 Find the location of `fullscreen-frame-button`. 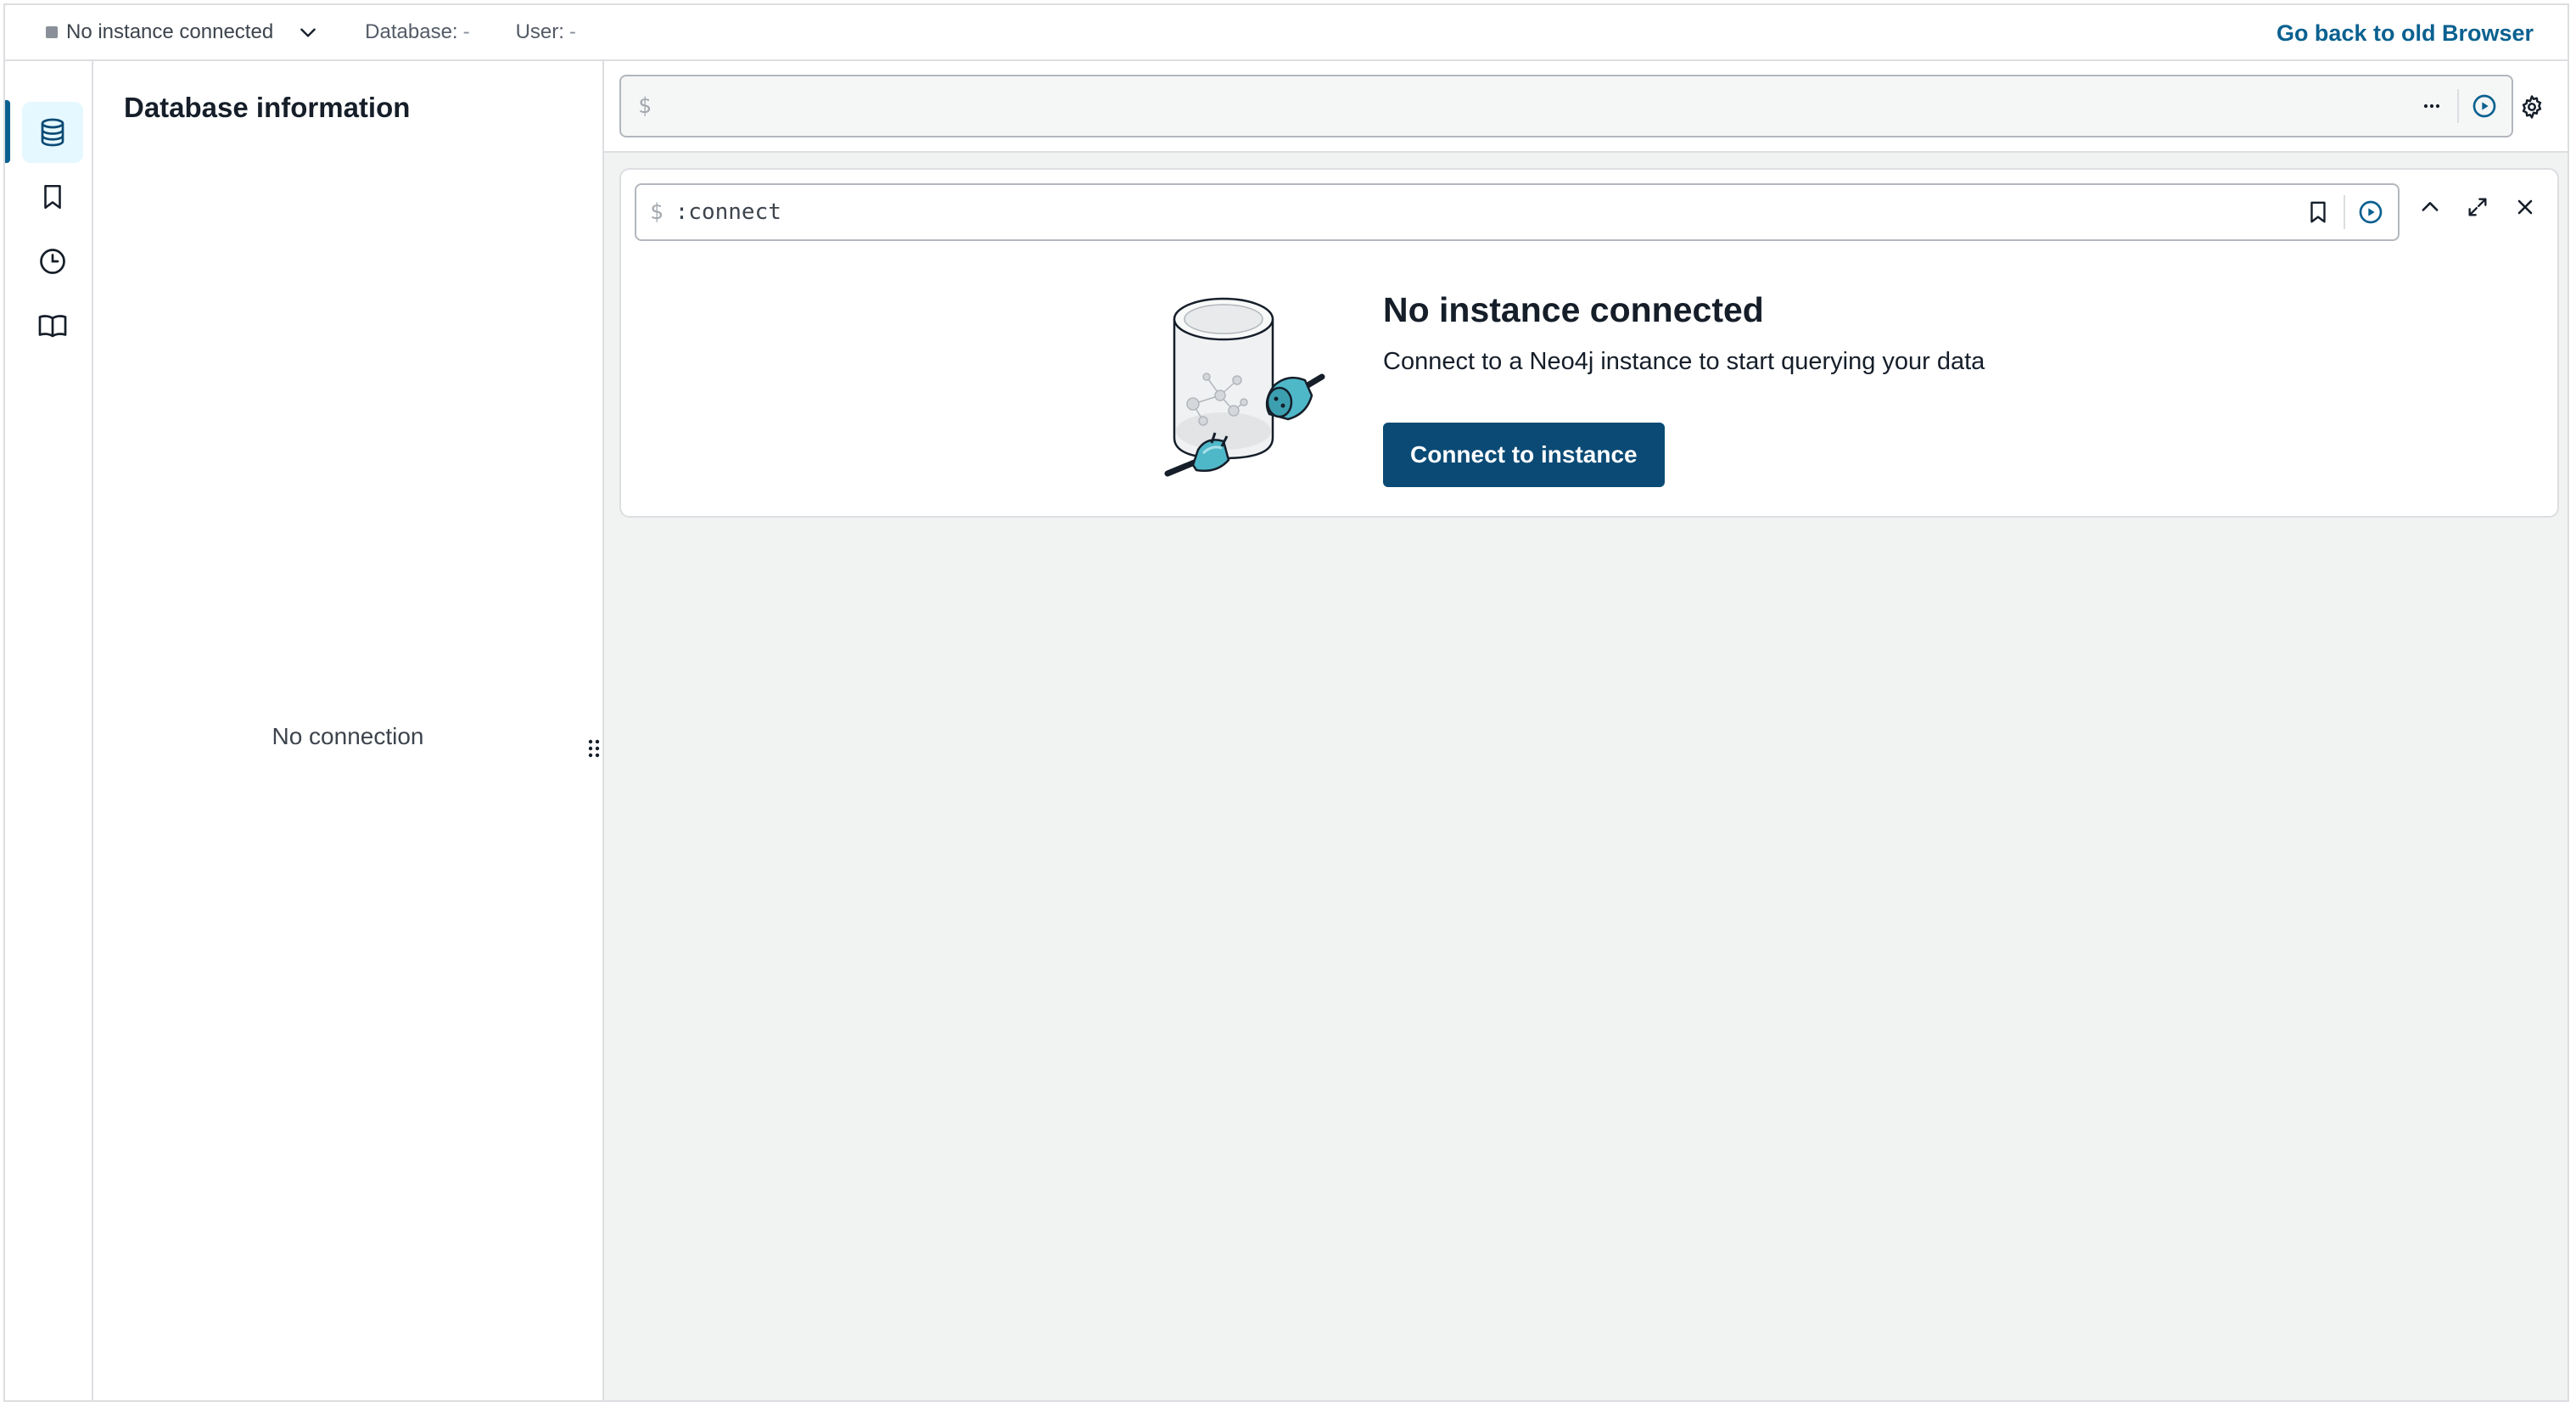

fullscreen-frame-button is located at coordinates (2477, 207).